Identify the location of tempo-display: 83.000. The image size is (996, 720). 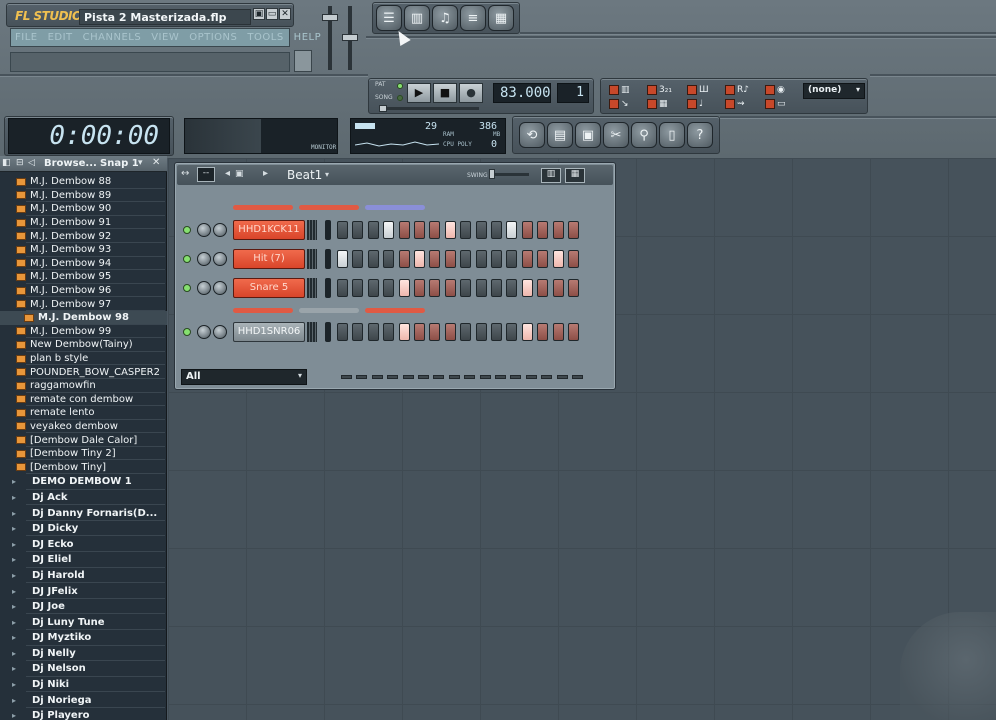
(522, 93).